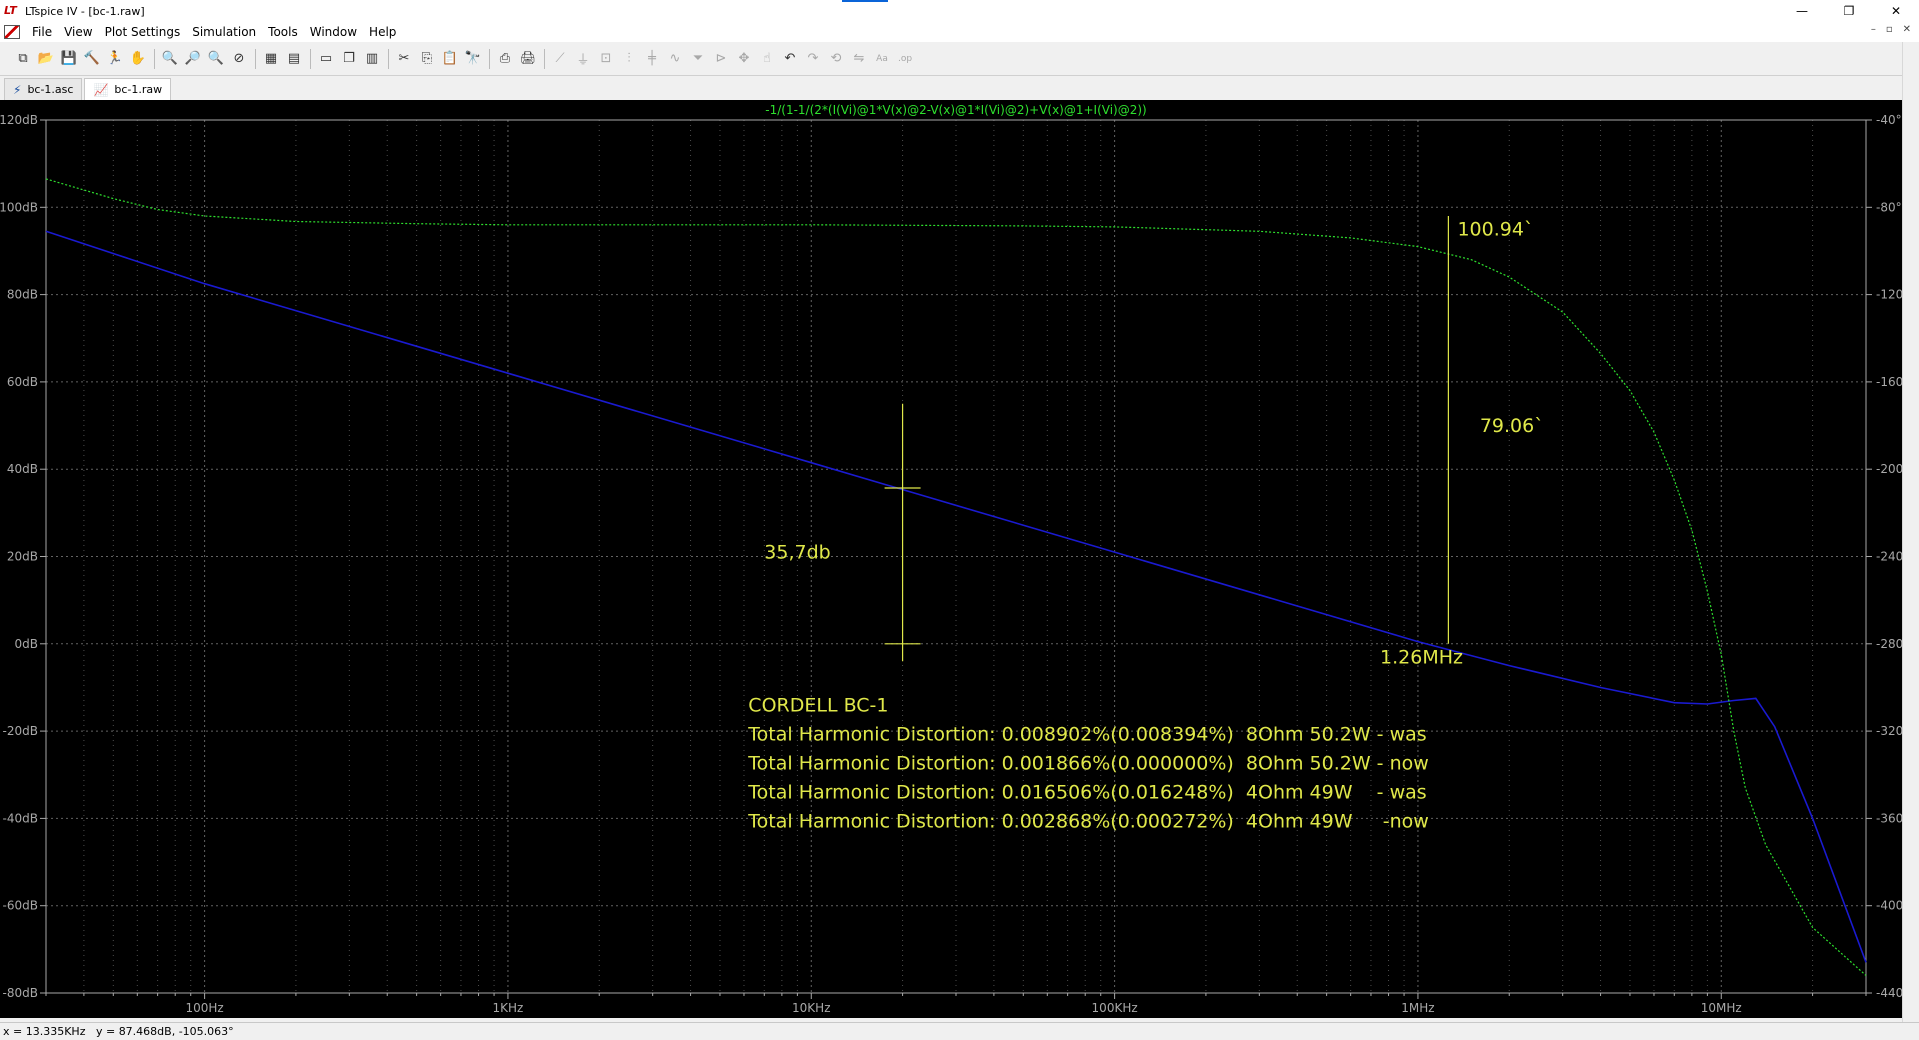 Image resolution: width=1919 pixels, height=1040 pixels. Describe the element at coordinates (115, 59) in the screenshot. I see `run-icon: 🏃` at that location.